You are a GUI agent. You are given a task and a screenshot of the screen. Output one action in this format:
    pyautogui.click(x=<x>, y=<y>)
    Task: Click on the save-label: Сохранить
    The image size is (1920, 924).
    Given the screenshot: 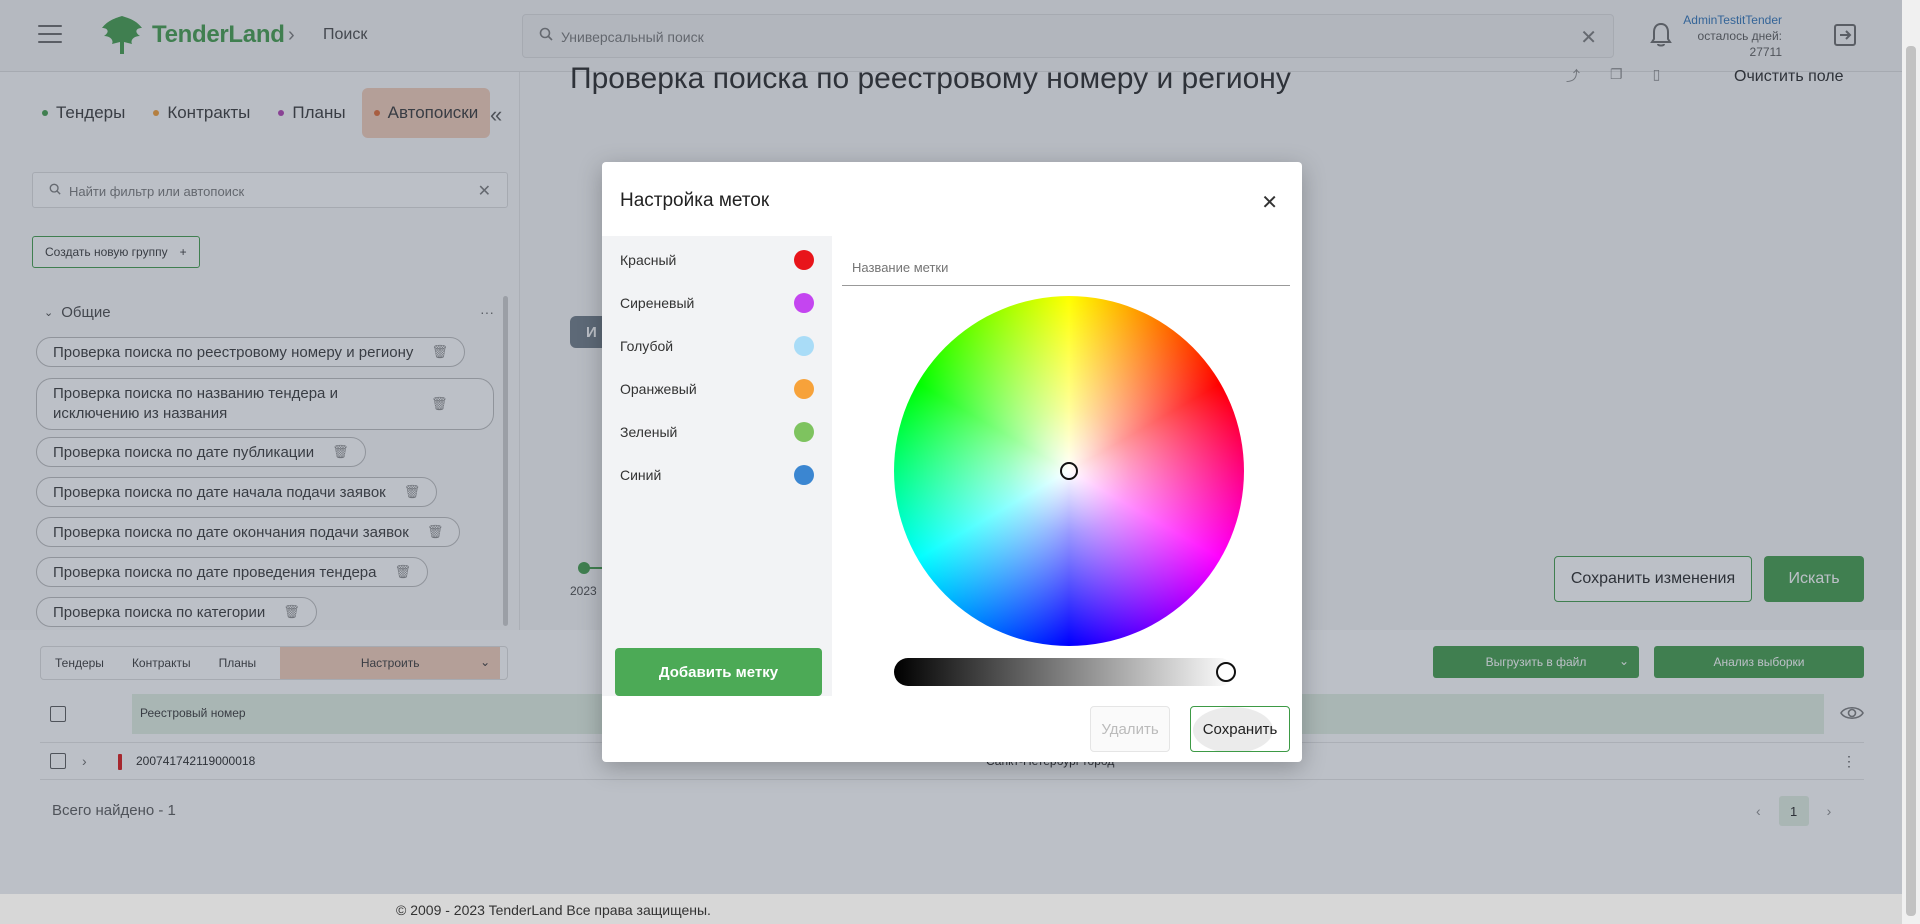 What is the action you would take?
    pyautogui.click(x=1240, y=729)
    